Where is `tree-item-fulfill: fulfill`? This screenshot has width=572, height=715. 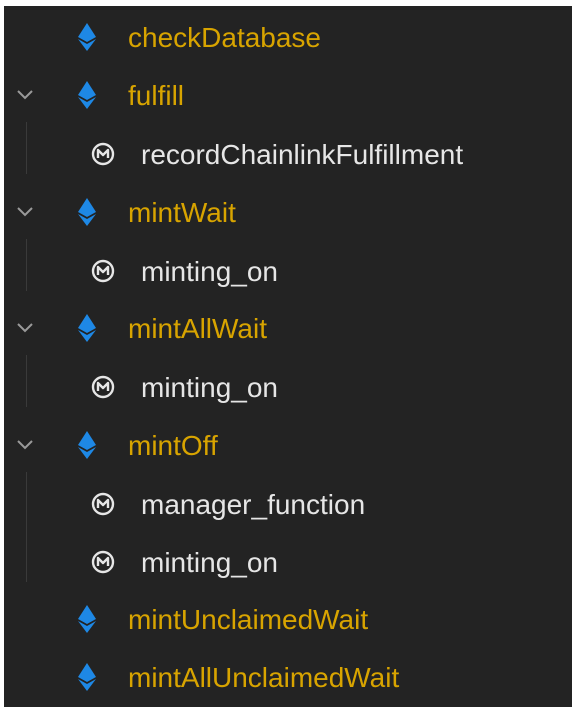 tree-item-fulfill: fulfill is located at coordinates (288, 96).